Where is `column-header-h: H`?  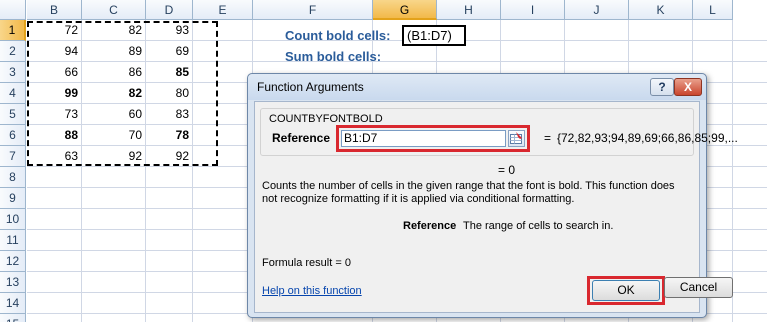 column-header-h: H is located at coordinates (469, 10).